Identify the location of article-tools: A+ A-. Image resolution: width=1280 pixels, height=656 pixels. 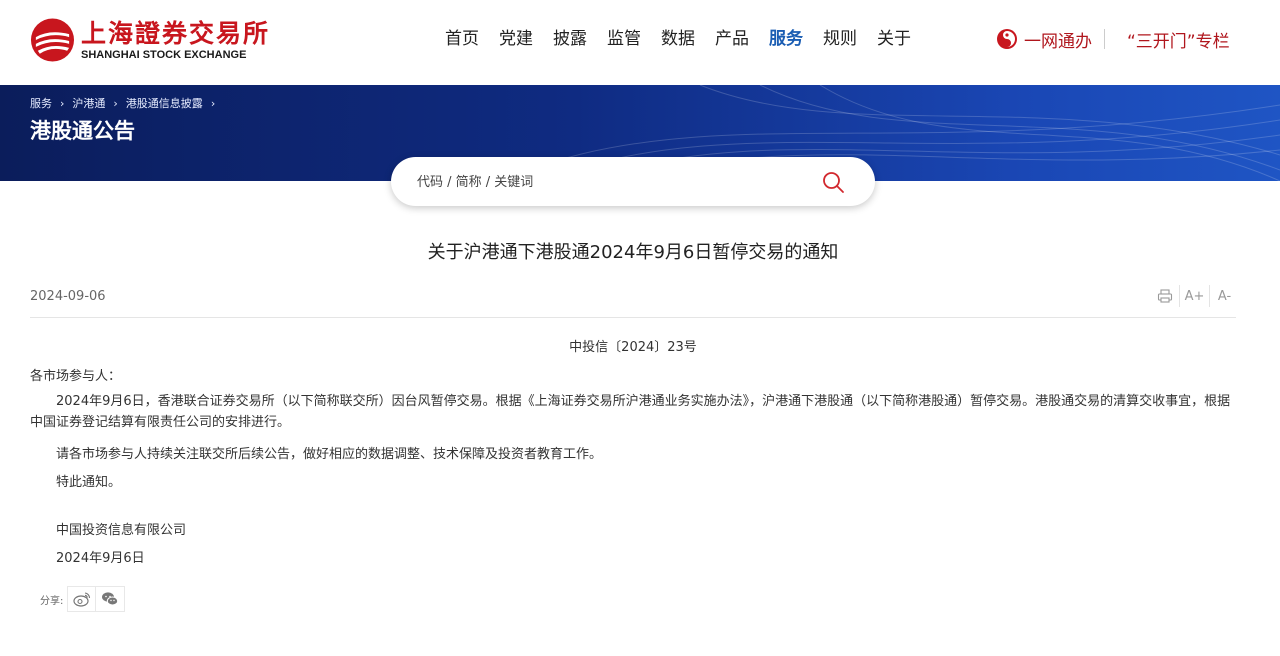
(1194, 296).